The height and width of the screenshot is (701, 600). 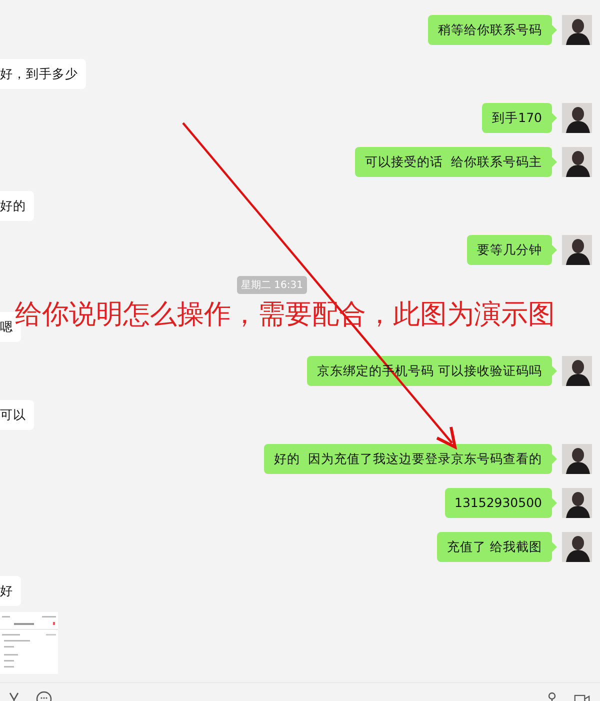 What do you see at coordinates (17, 206) in the screenshot?
I see `message-bubble: 好的` at bounding box center [17, 206].